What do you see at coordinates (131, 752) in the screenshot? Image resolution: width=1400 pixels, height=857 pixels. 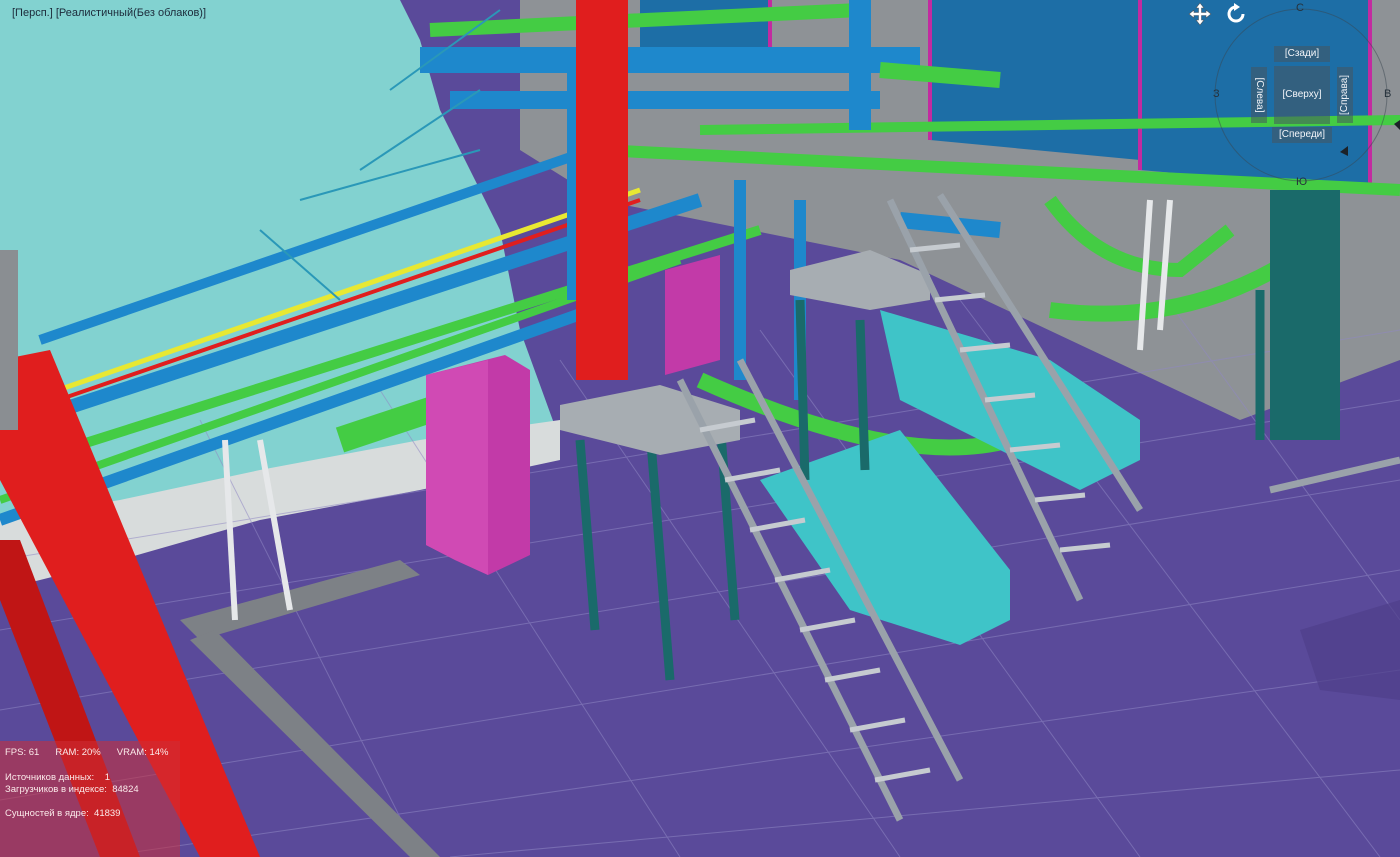 I see `vram-label: VRAM:` at bounding box center [131, 752].